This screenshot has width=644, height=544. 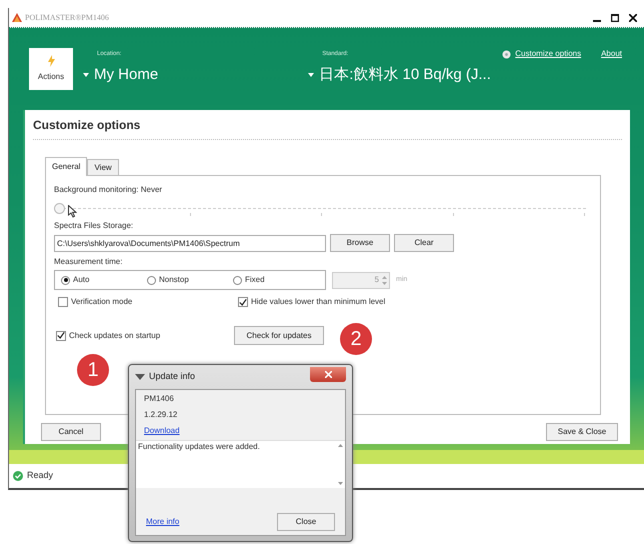 I want to click on app-logo-icon, so click(x=17, y=17).